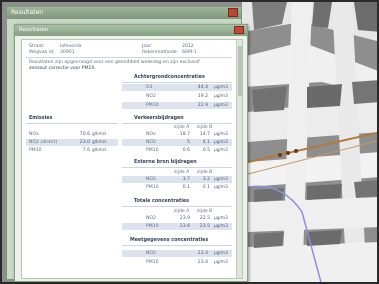 The width and height of the screenshot is (379, 284). I want to click on row-value-a: 23.9, so click(184, 218).